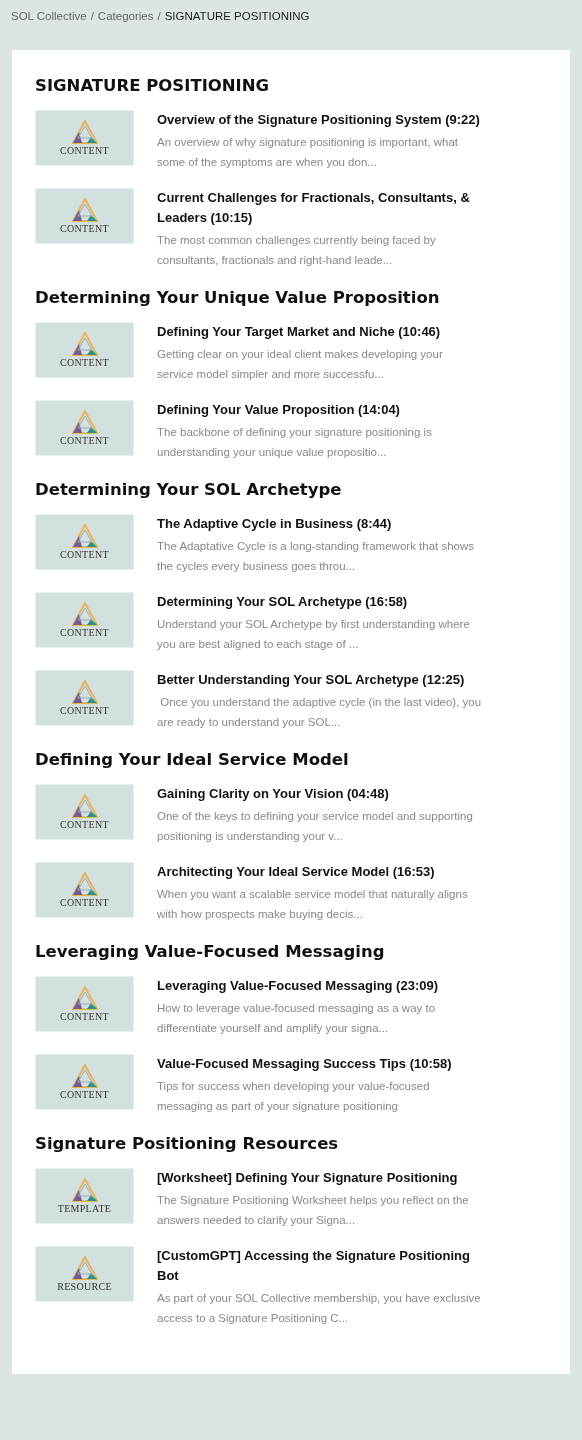 This screenshot has height=1440, width=582. What do you see at coordinates (319, 120) in the screenshot?
I see `lesson-title: Overview of the Signature Positioning System (9:22)` at bounding box center [319, 120].